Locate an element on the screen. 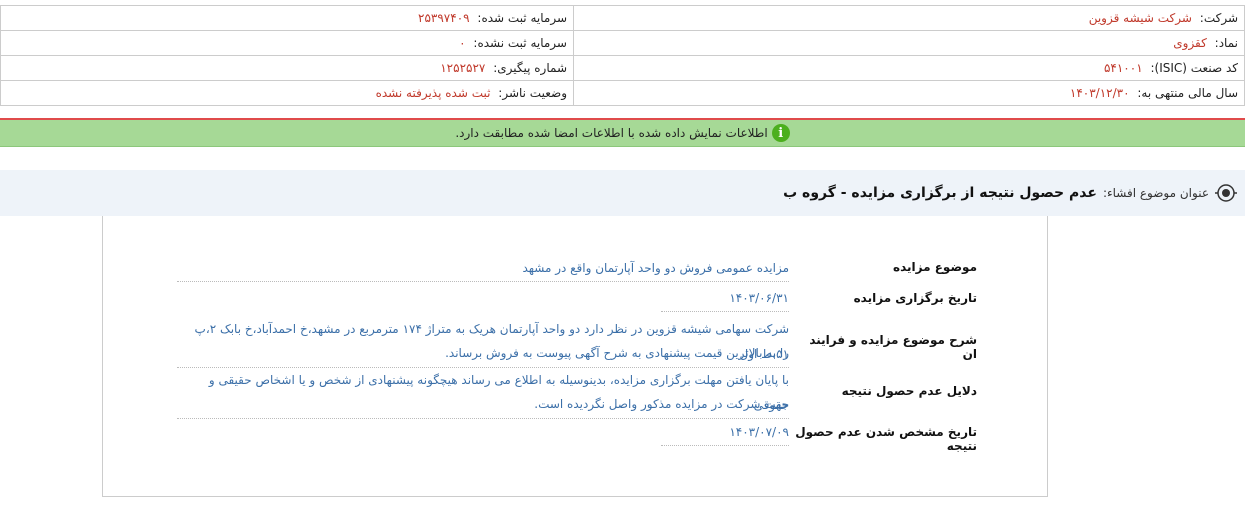 This screenshot has height=523, width=1245. fiscal-value: ۱۴۰۳/۱۲/۳۰ is located at coordinates (1099, 93).